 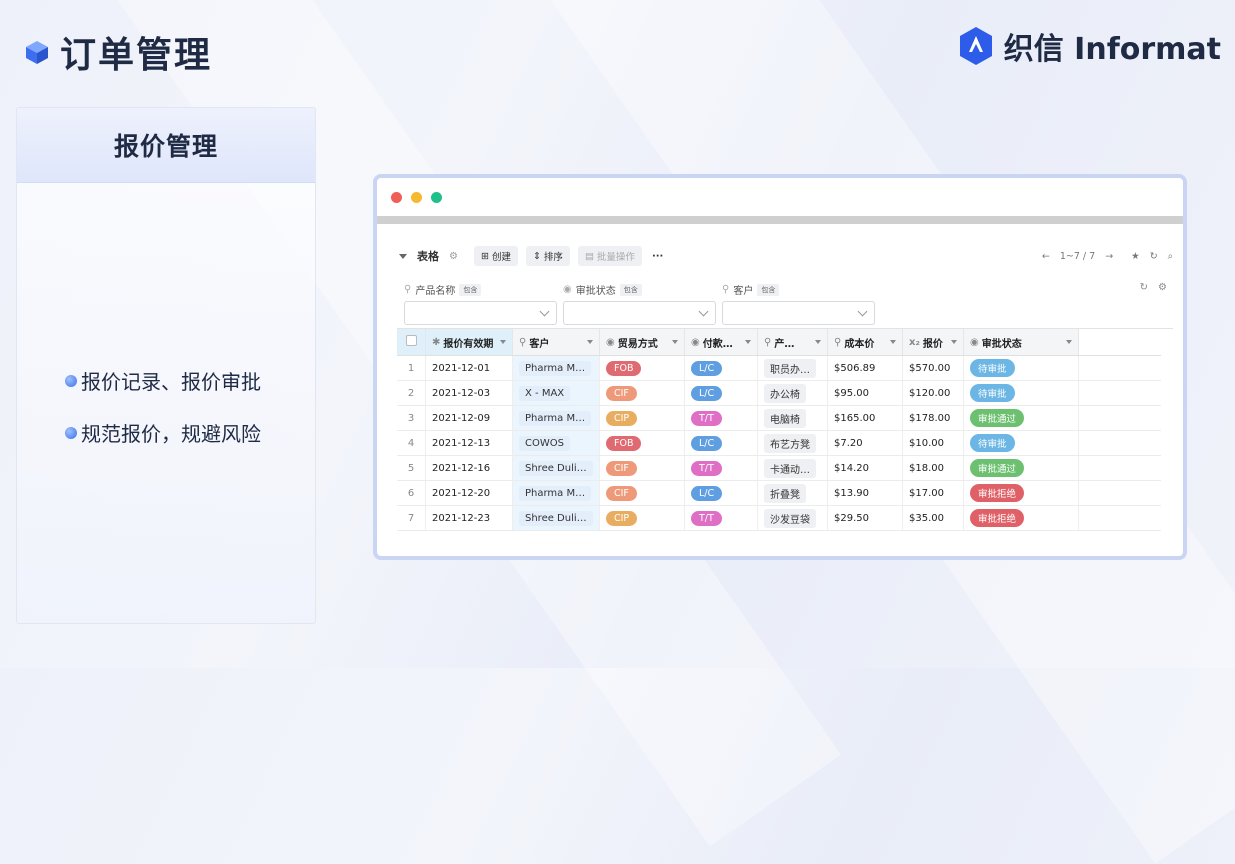 What do you see at coordinates (469, 518) in the screenshot?
I see `cell-date: 2021-12-23` at bounding box center [469, 518].